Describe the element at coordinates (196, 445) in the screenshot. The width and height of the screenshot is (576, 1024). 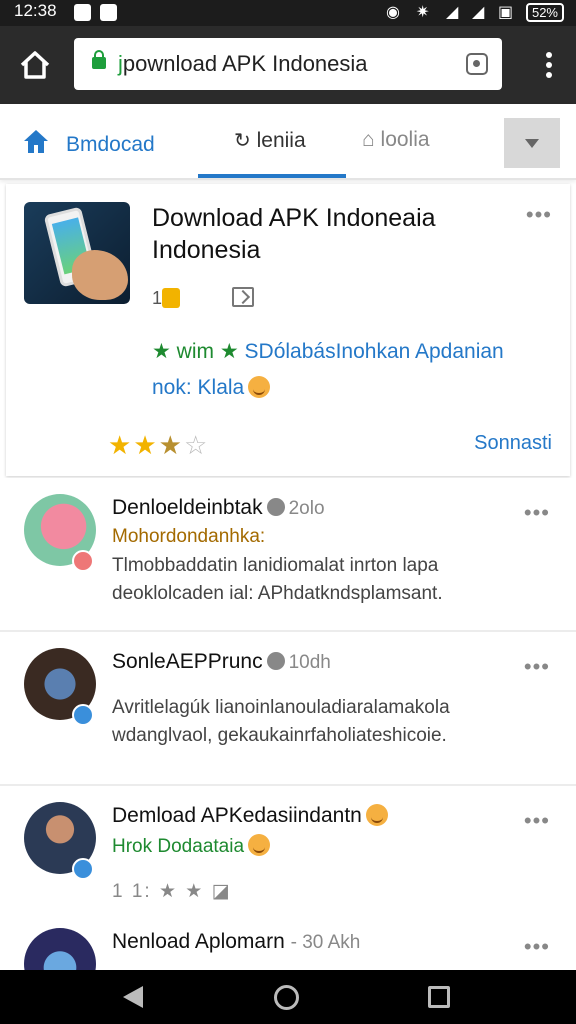
I see `star-empty-icon: ☆` at that location.